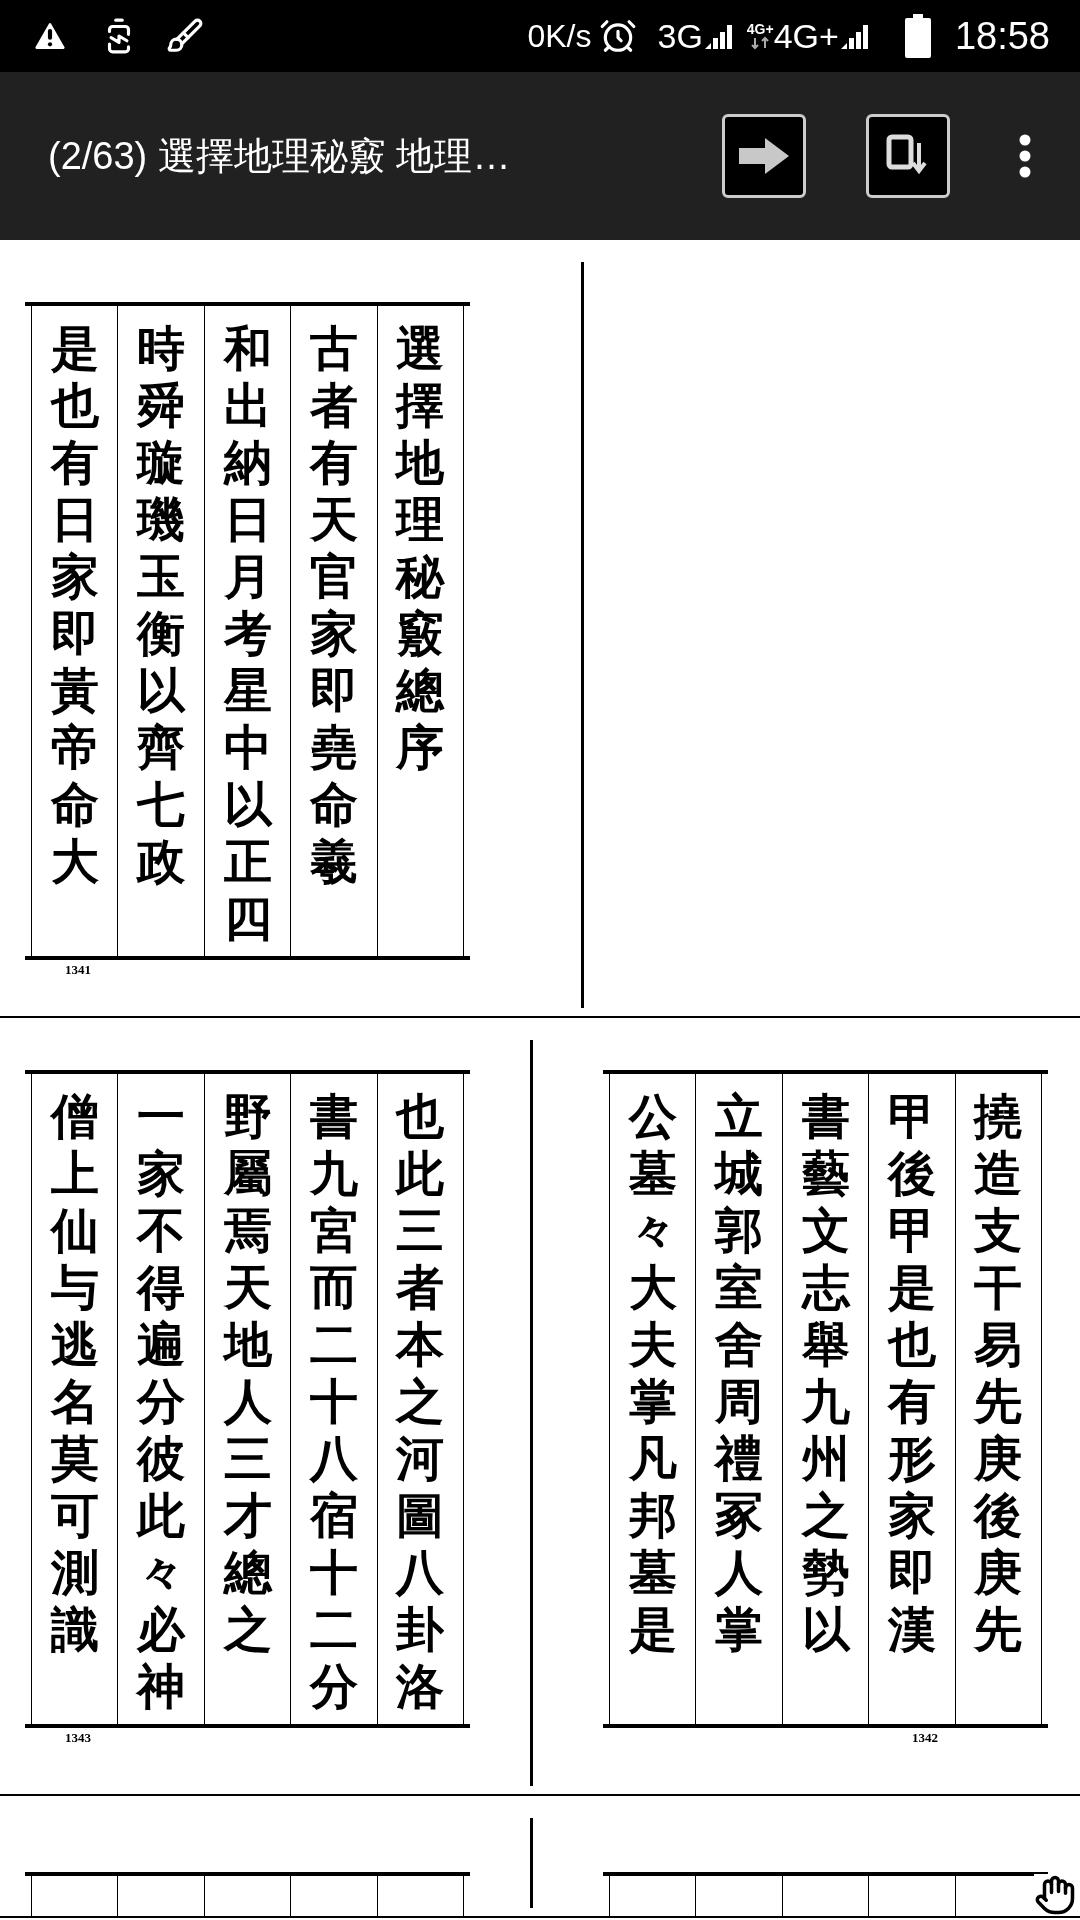 This screenshot has width=1080, height=1920. Describe the element at coordinates (333, 638) in the screenshot. I see `text-column: 古者有天官家即堯命羲` at that location.